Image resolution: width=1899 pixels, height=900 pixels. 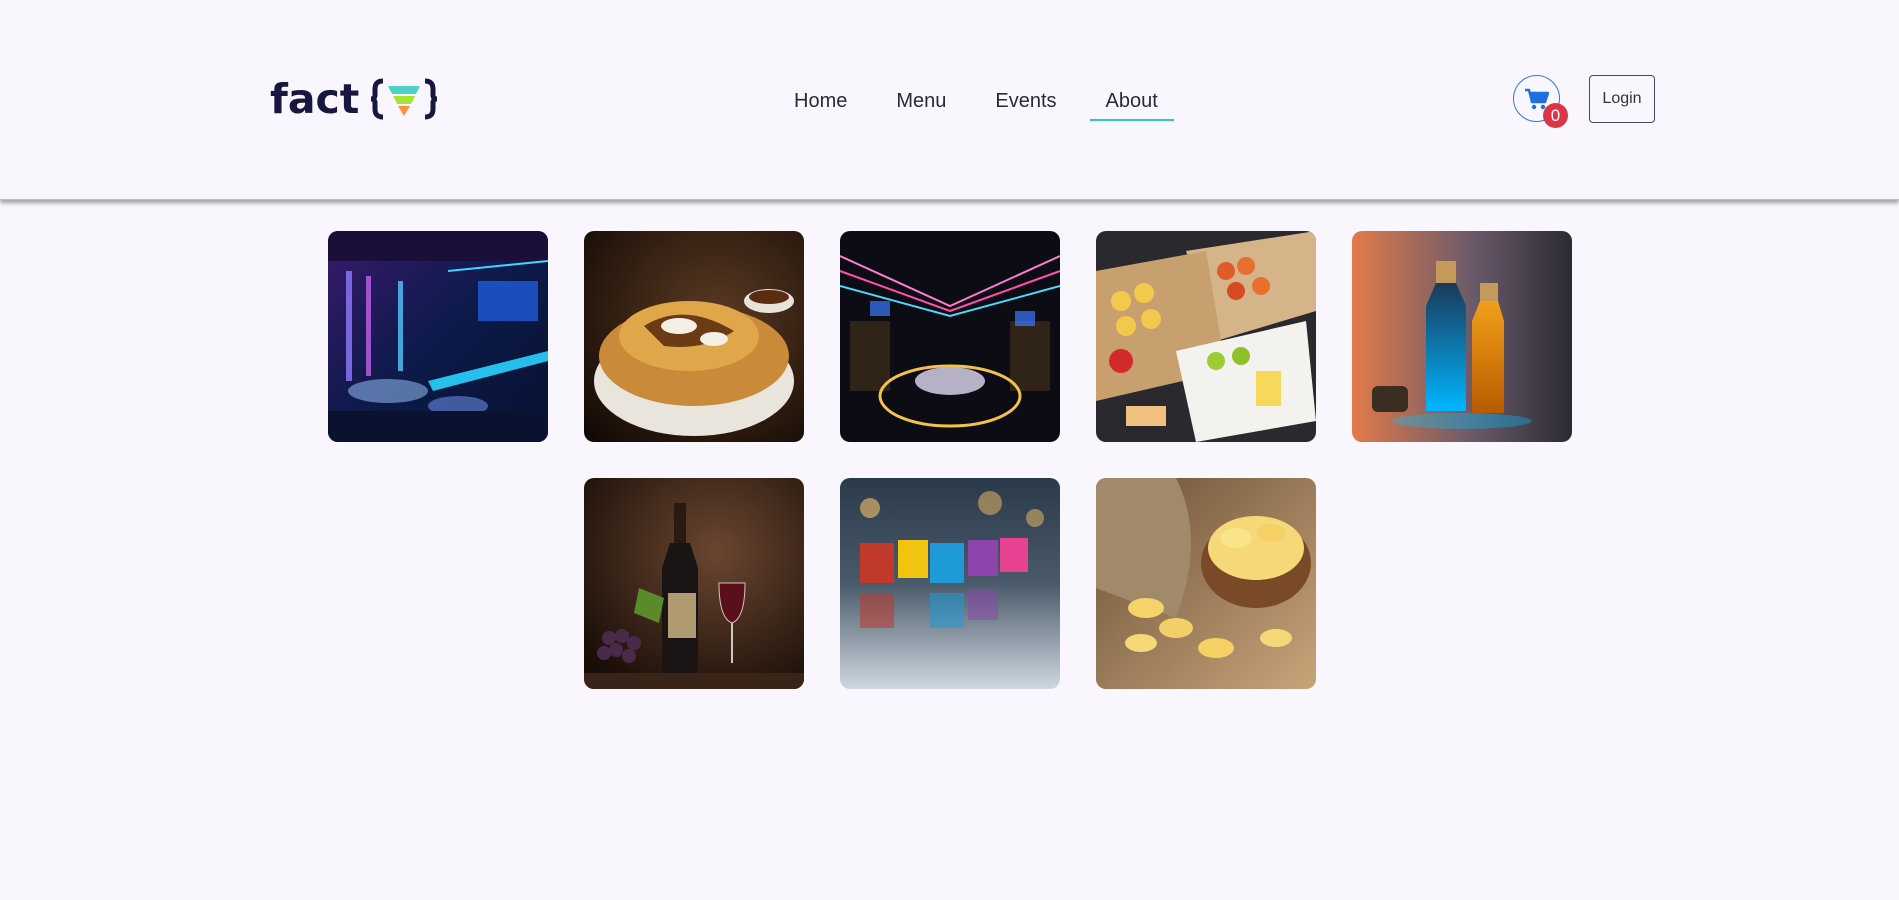 I want to click on nav-menu: Menu, so click(x=921, y=102).